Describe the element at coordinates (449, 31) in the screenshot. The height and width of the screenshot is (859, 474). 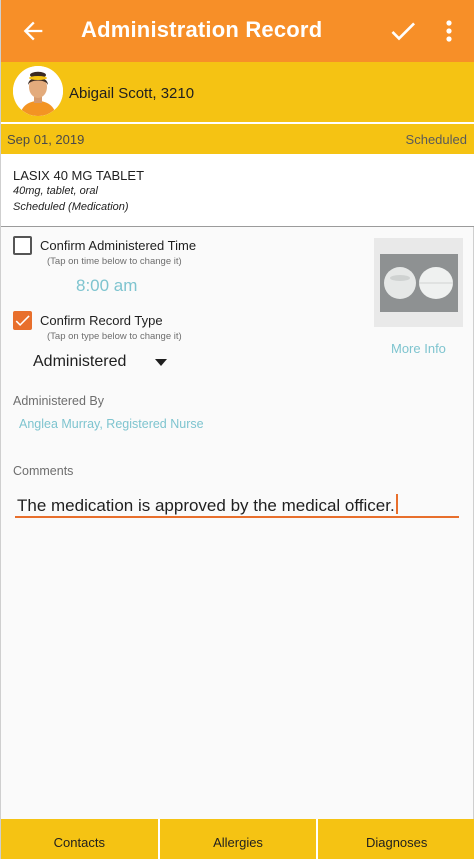
I see `more-vert-icon` at that location.